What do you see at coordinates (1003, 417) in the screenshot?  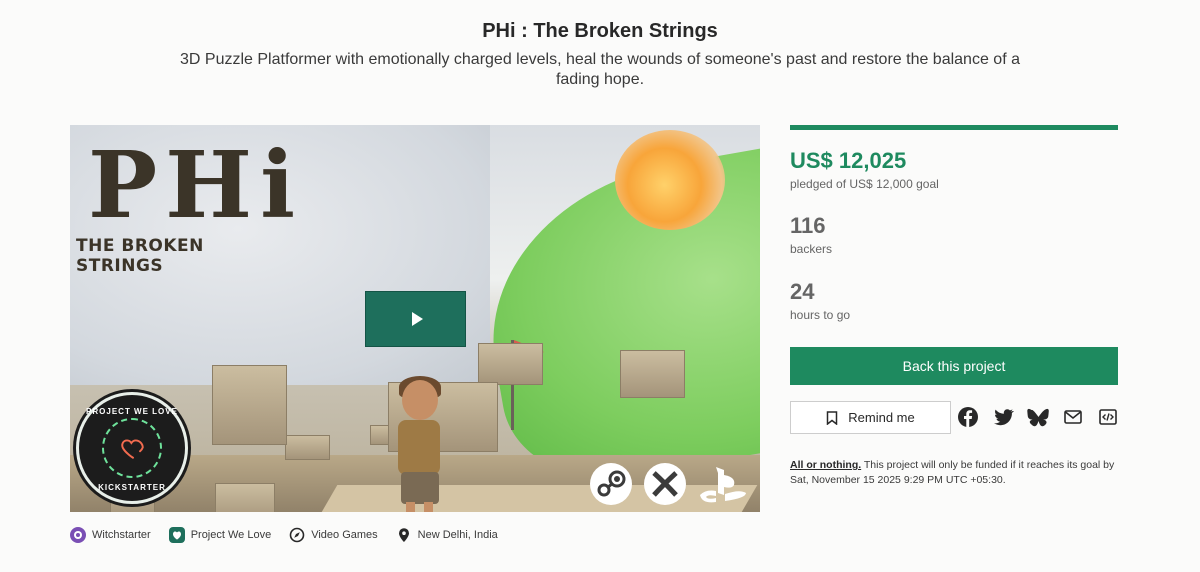 I see `twitter-icon` at bounding box center [1003, 417].